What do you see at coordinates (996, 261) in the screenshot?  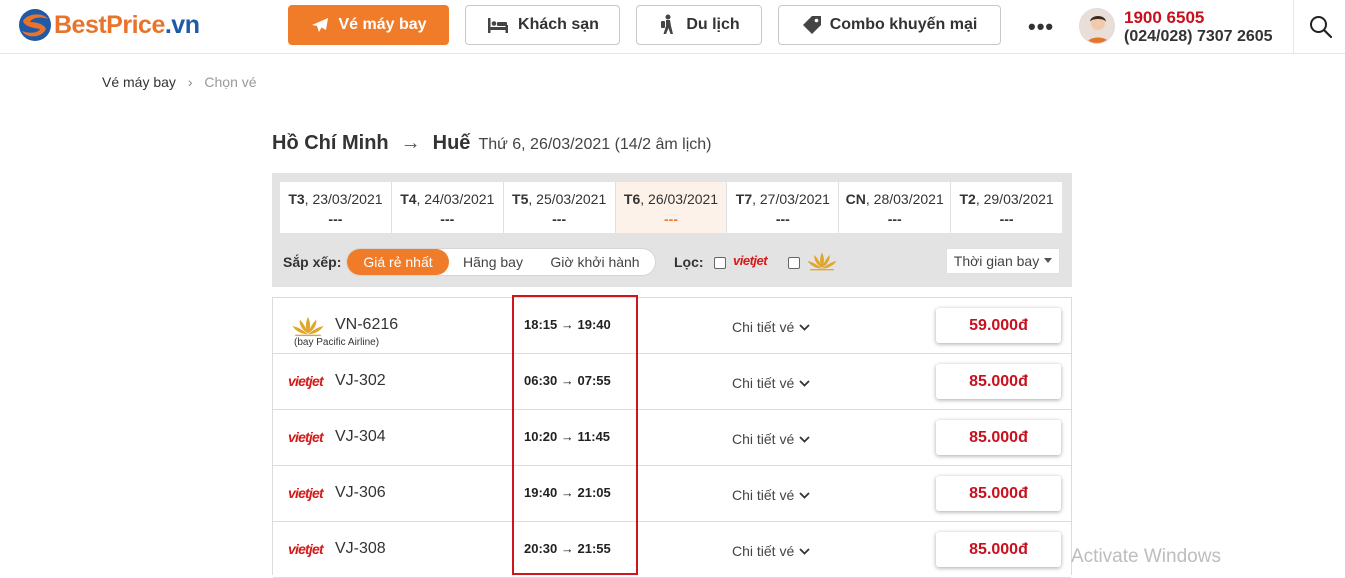 I see `flight-time-dropdown-label: Thời gian bay` at bounding box center [996, 261].